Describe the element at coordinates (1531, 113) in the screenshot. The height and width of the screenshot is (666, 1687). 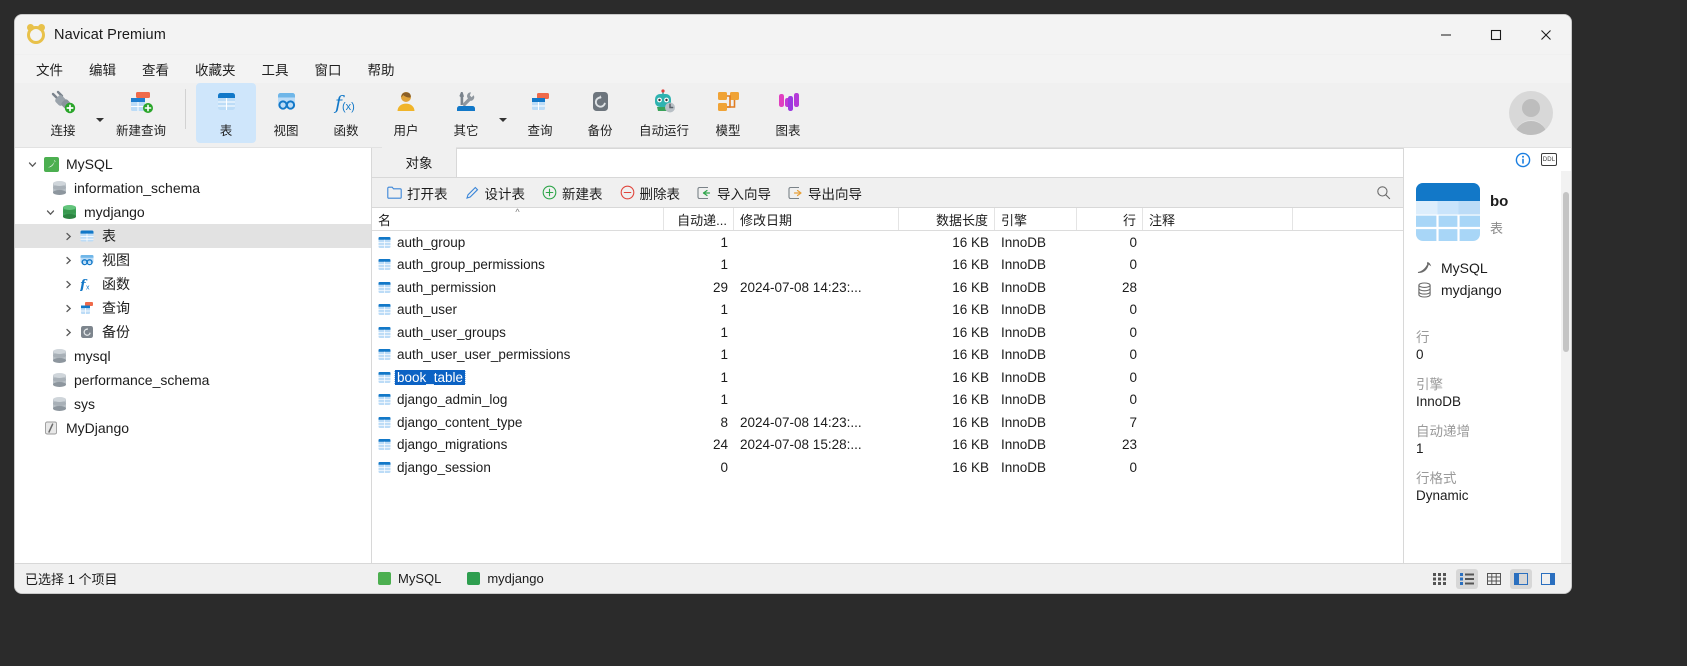
I see `user-avatar` at that location.